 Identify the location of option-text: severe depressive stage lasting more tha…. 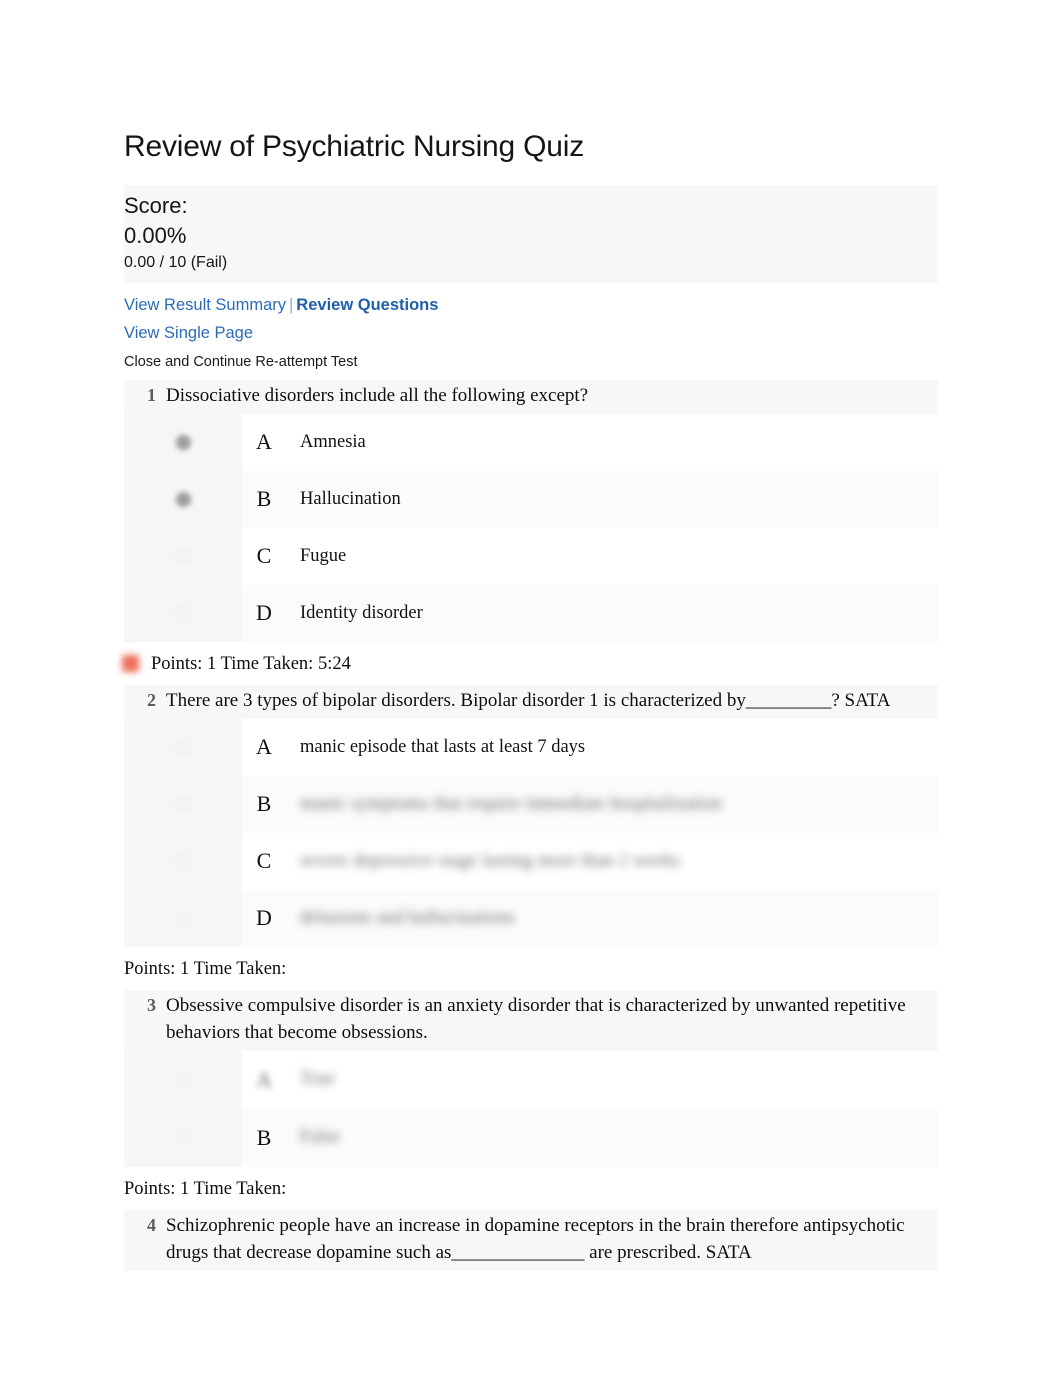
(490, 860).